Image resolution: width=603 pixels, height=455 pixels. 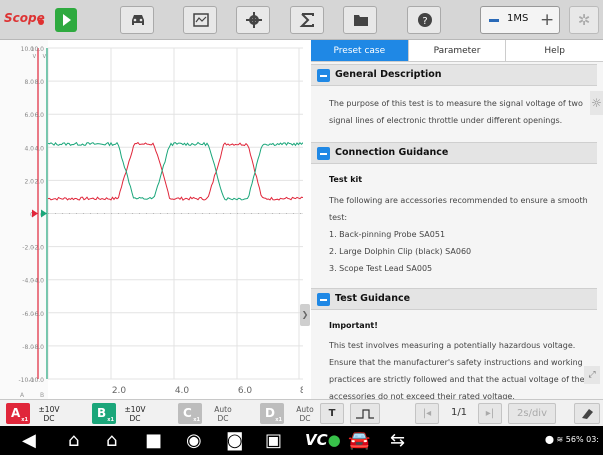 What do you see at coordinates (454, 299) in the screenshot?
I see `test-guidance-header: Test Guidance` at bounding box center [454, 299].